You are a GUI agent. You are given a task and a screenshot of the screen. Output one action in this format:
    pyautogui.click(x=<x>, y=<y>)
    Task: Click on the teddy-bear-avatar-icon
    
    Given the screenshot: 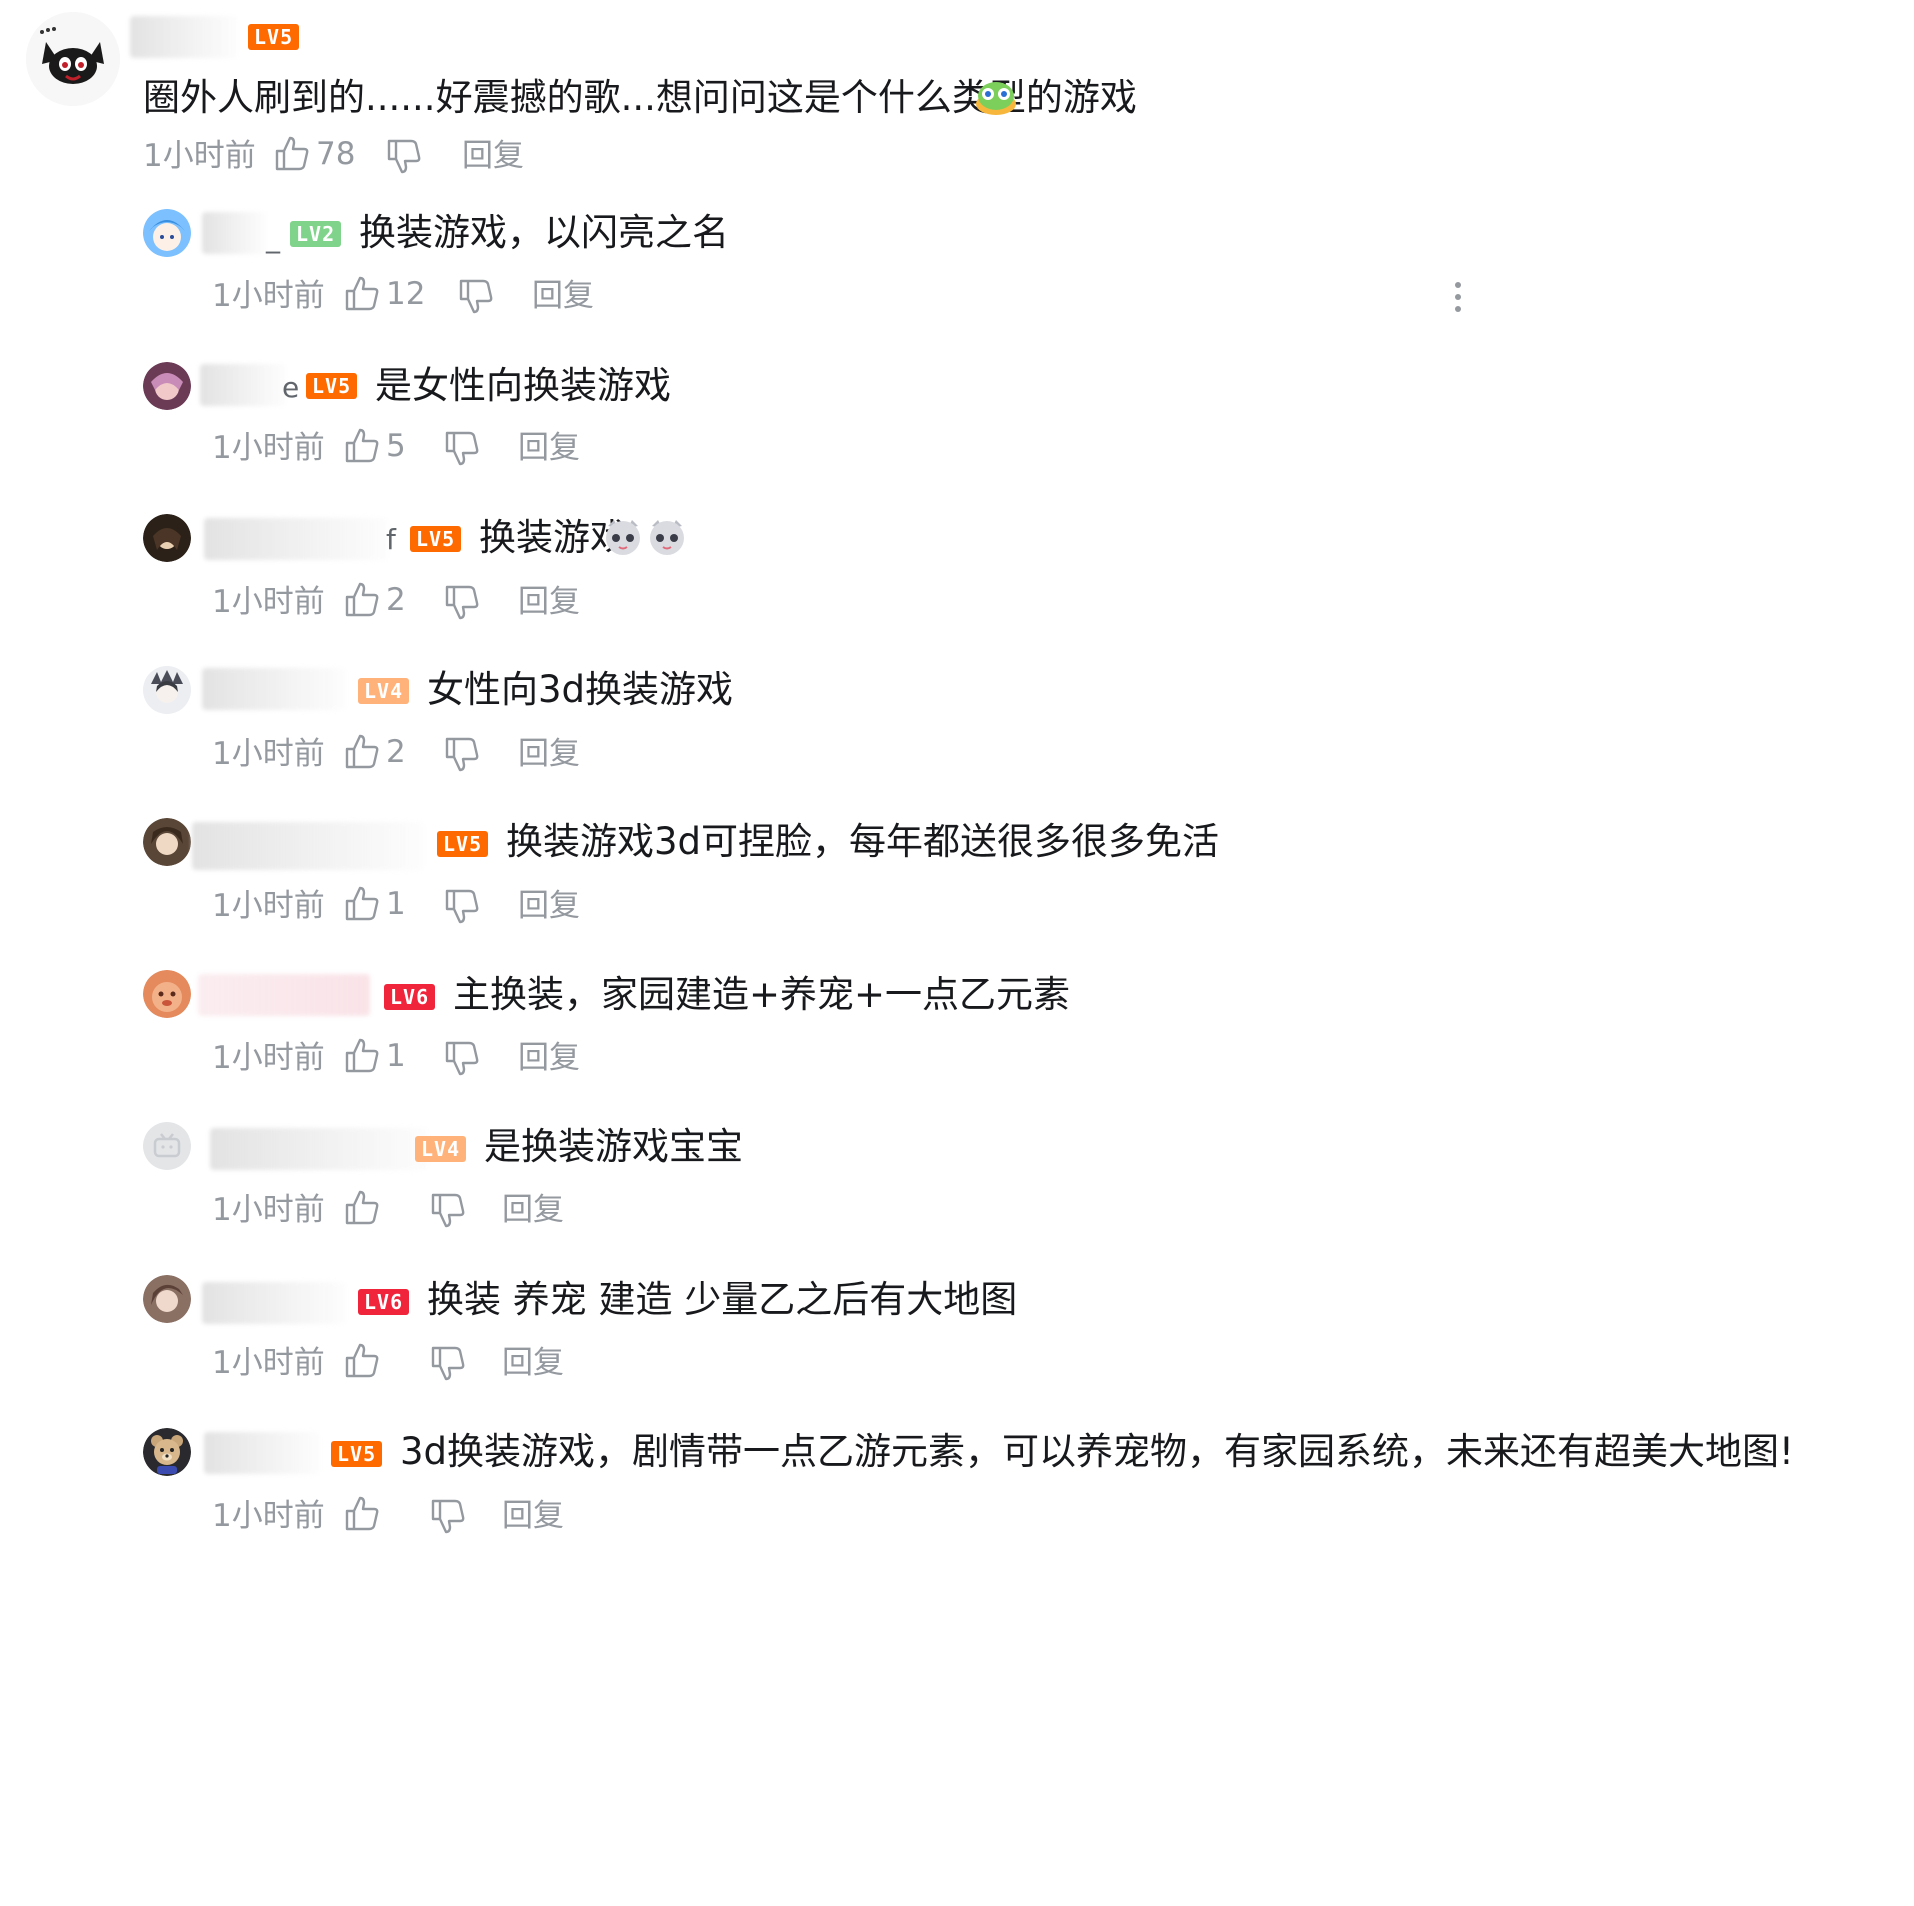 What is the action you would take?
    pyautogui.click(x=167, y=1452)
    